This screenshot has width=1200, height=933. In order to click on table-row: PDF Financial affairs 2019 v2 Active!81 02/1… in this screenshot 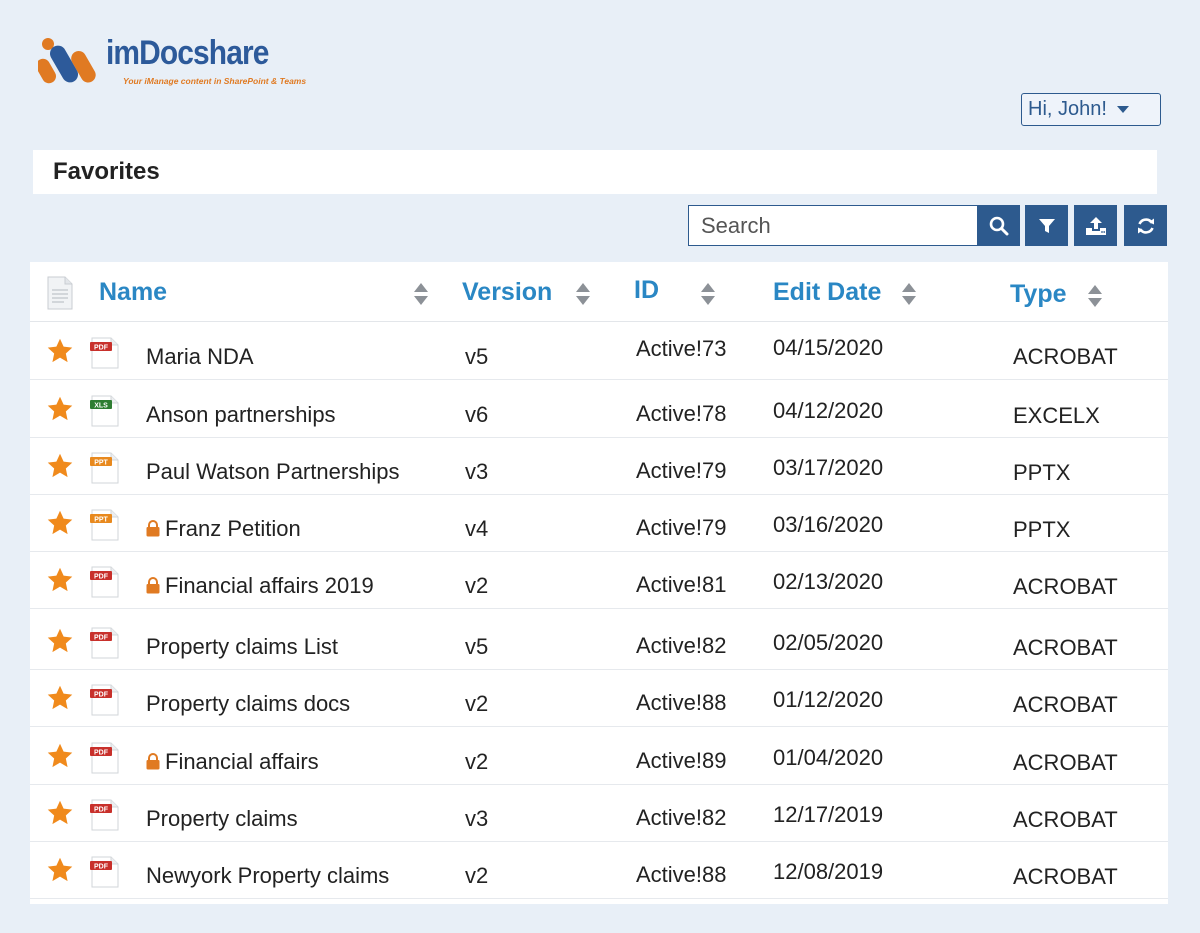, I will do `click(599, 580)`.